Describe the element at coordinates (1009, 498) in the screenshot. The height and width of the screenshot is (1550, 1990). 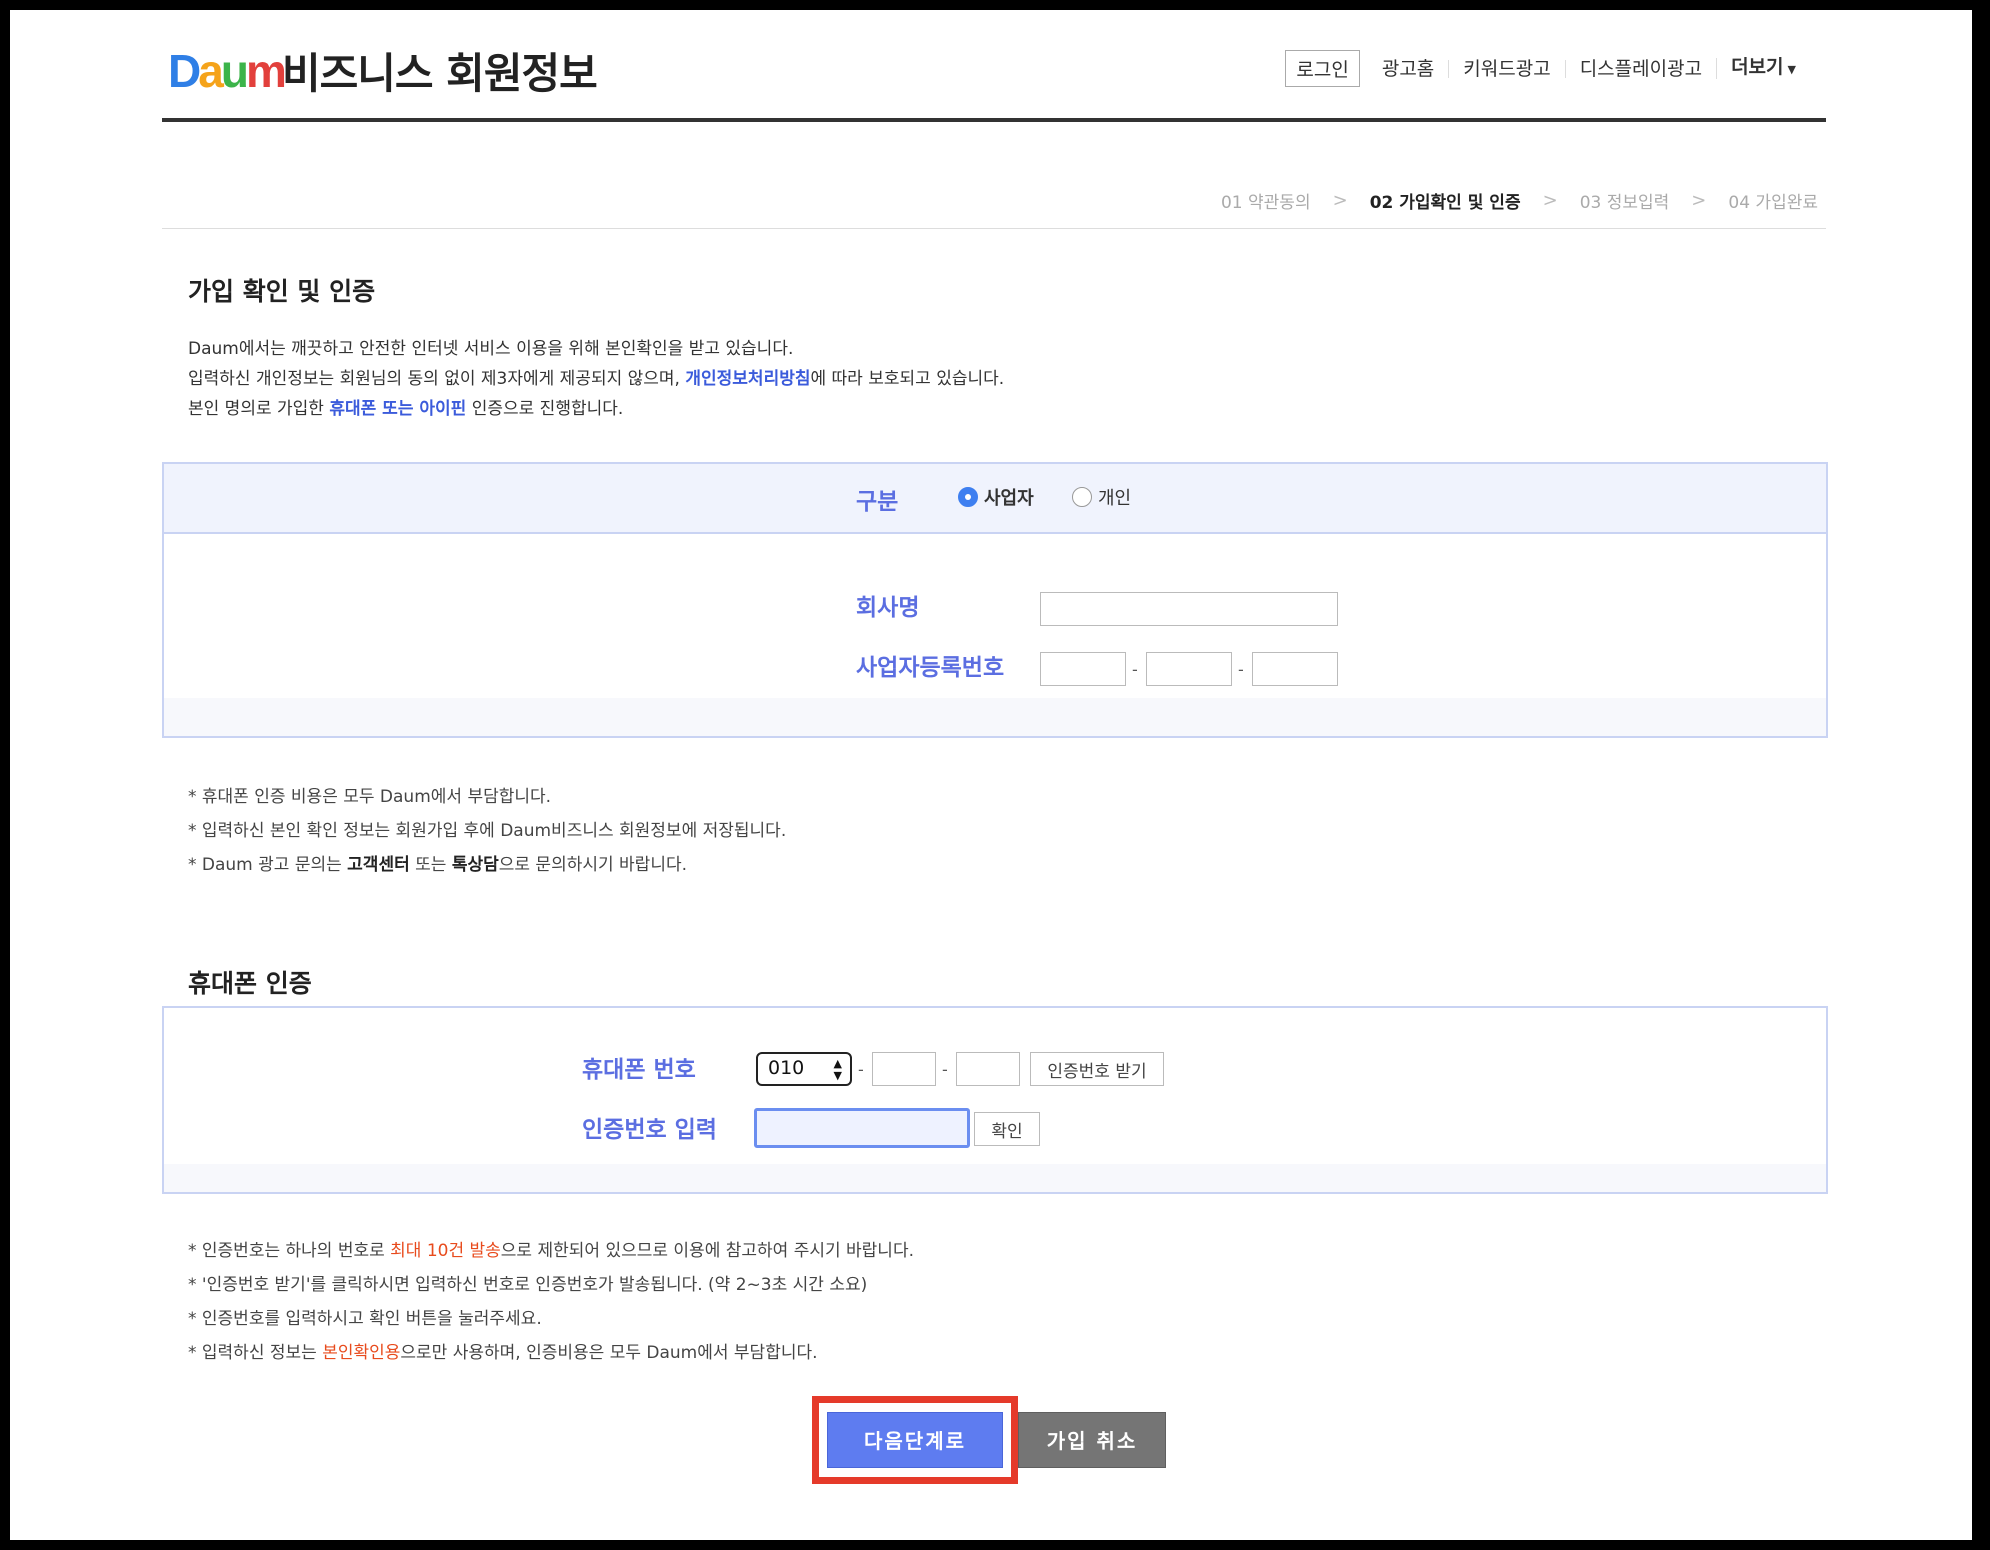
I see `radio-business-label: 사업자` at that location.